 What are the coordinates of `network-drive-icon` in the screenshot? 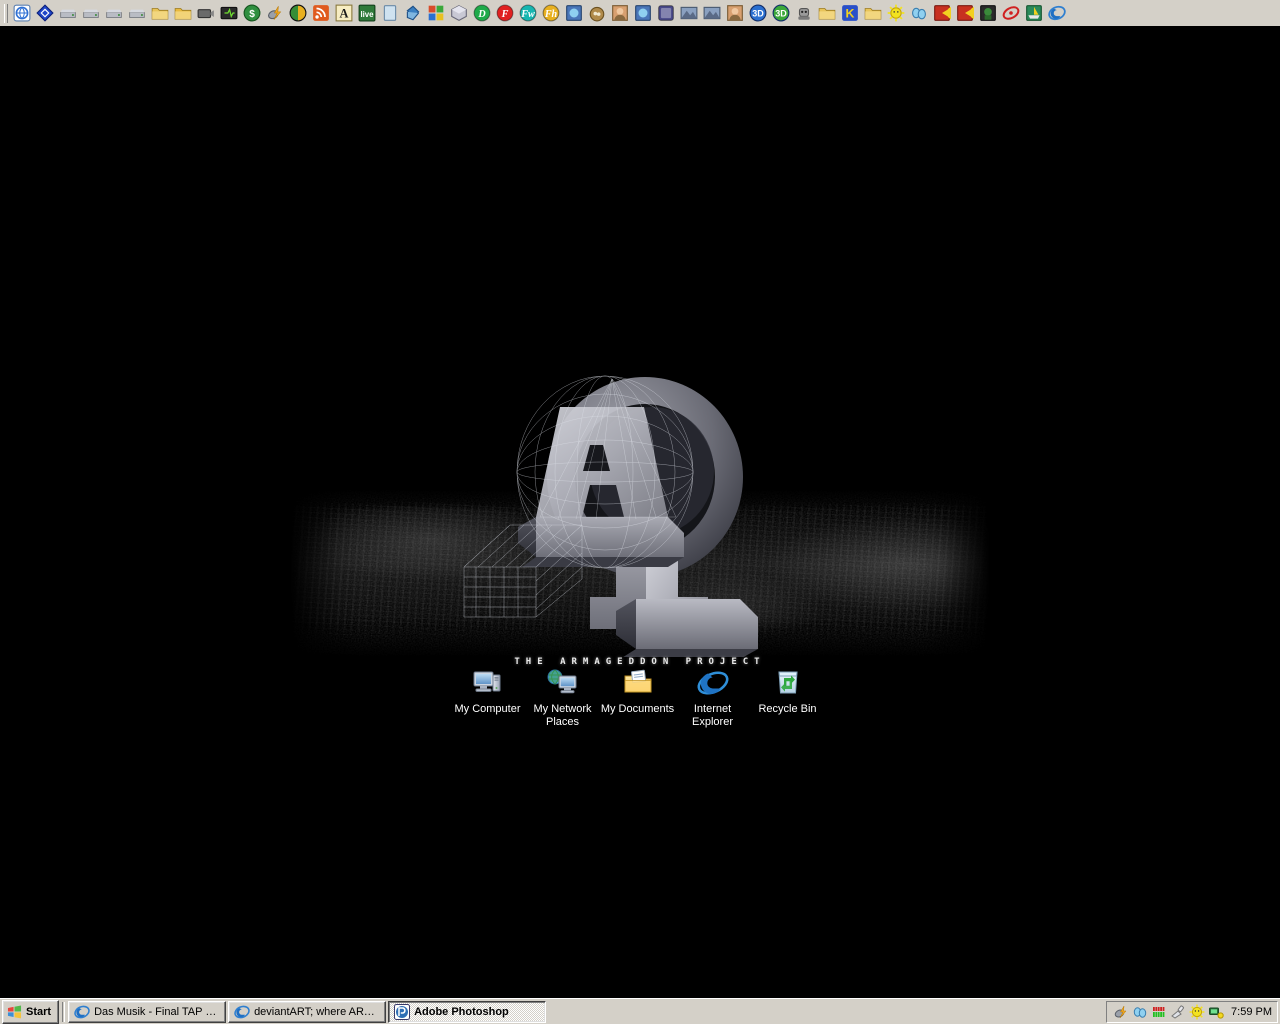 It's located at (90, 13).